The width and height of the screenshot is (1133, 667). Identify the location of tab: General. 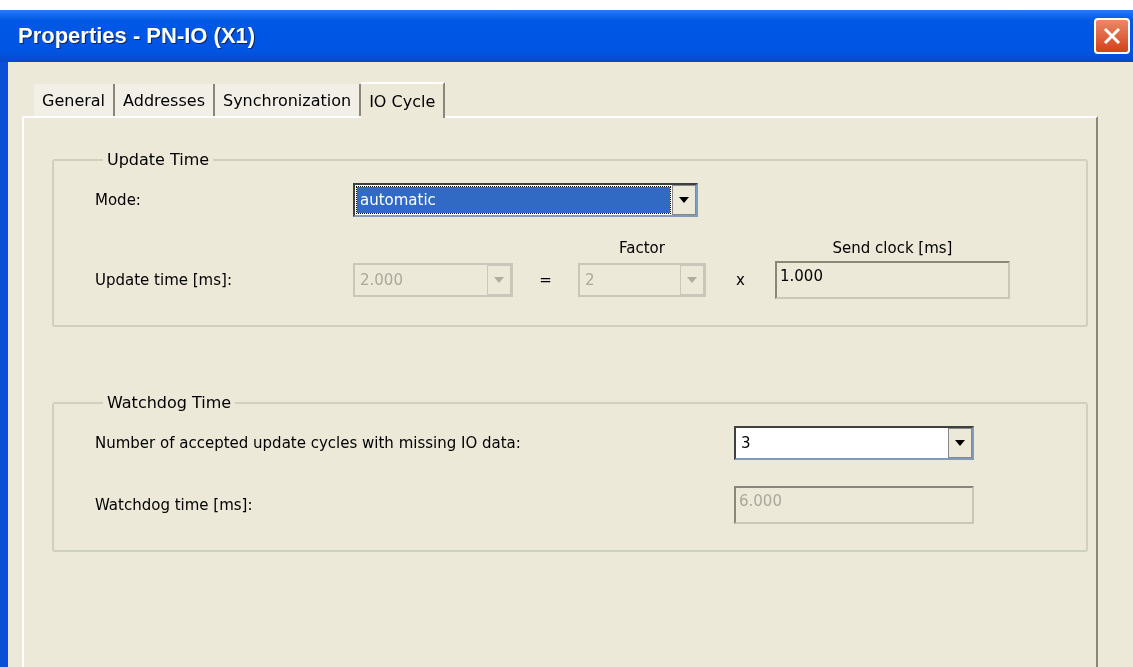
(75, 100).